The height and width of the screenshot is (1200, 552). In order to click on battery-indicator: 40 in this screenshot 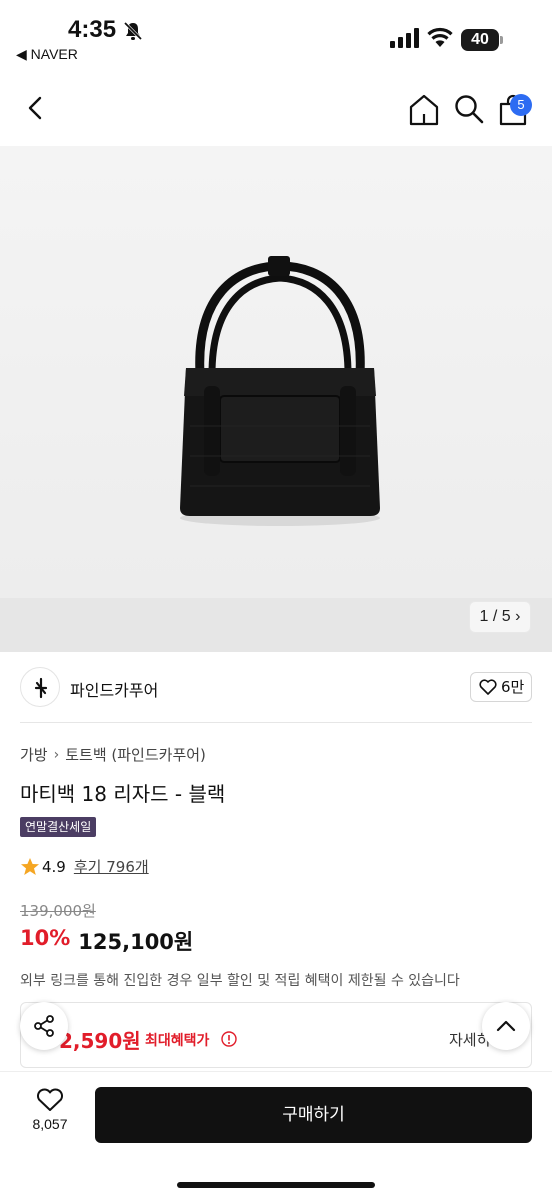, I will do `click(482, 40)`.